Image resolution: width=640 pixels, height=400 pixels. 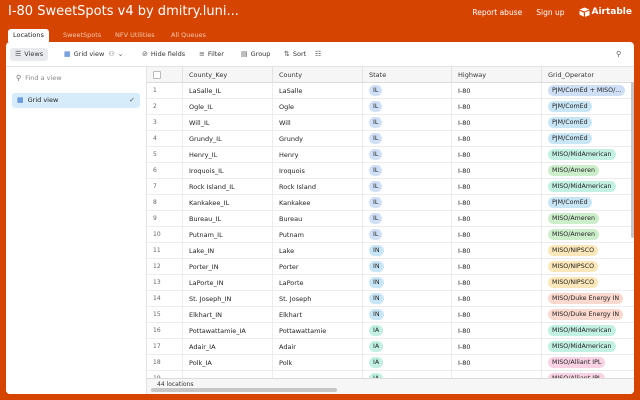 I want to click on find-view-input: ⚲ Find a view, so click(x=76, y=78).